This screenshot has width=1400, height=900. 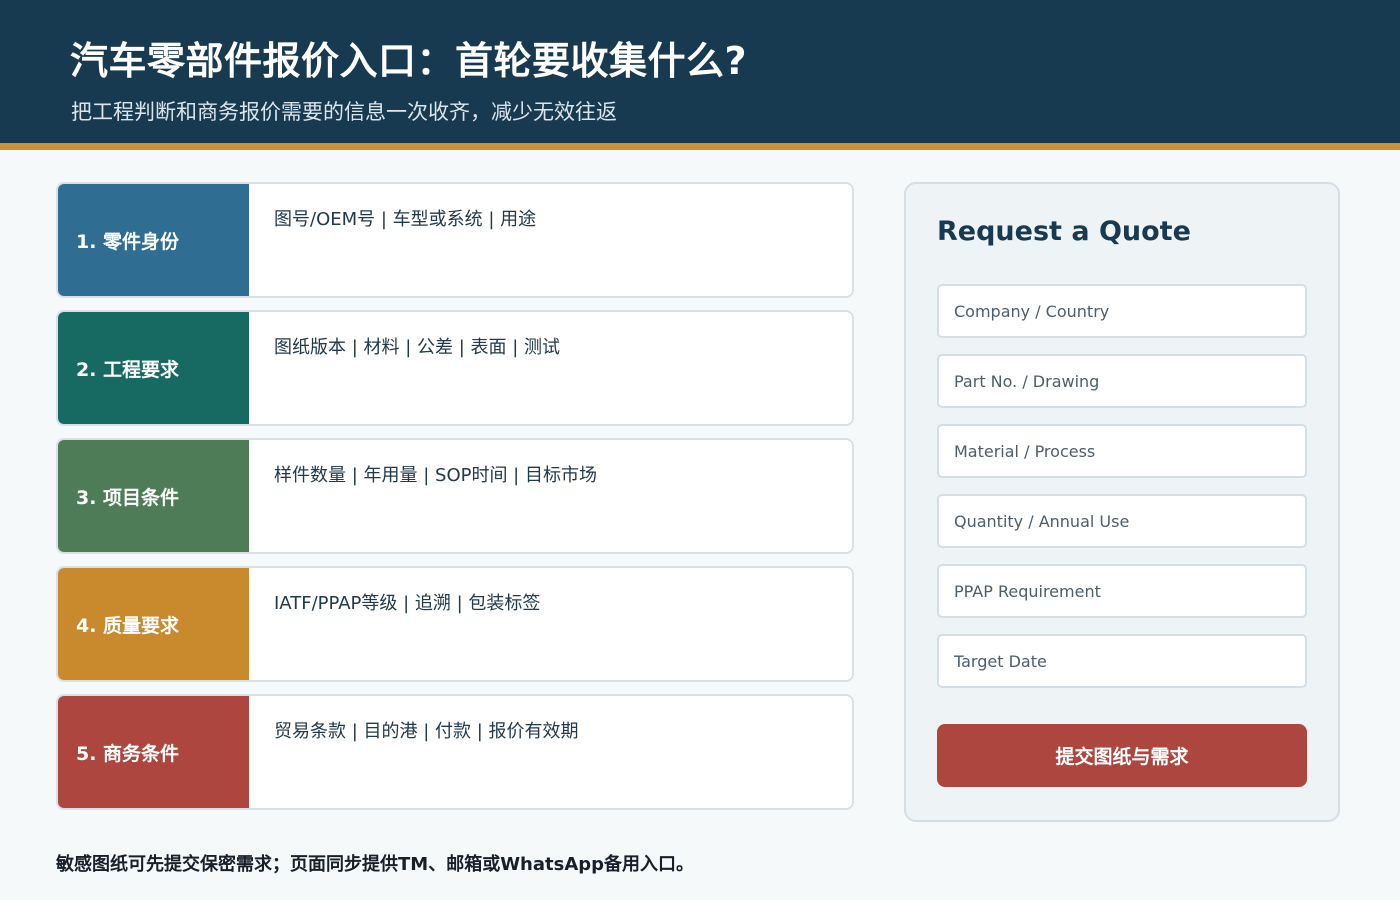 I want to click on target-date-input, so click(x=1122, y=661).